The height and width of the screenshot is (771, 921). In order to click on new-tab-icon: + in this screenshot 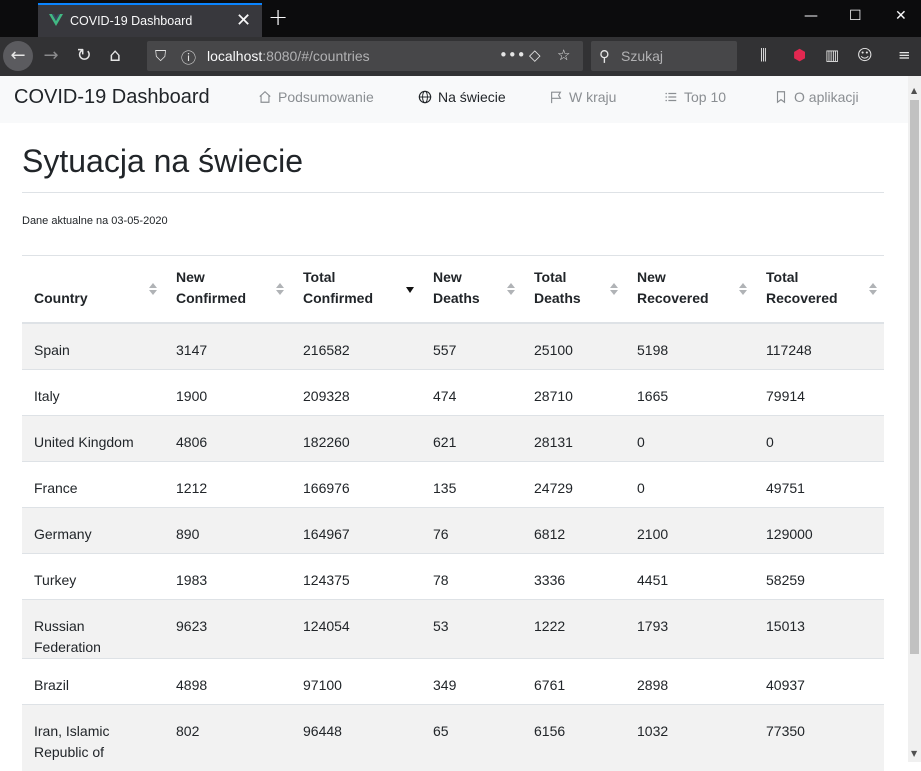, I will do `click(278, 17)`.